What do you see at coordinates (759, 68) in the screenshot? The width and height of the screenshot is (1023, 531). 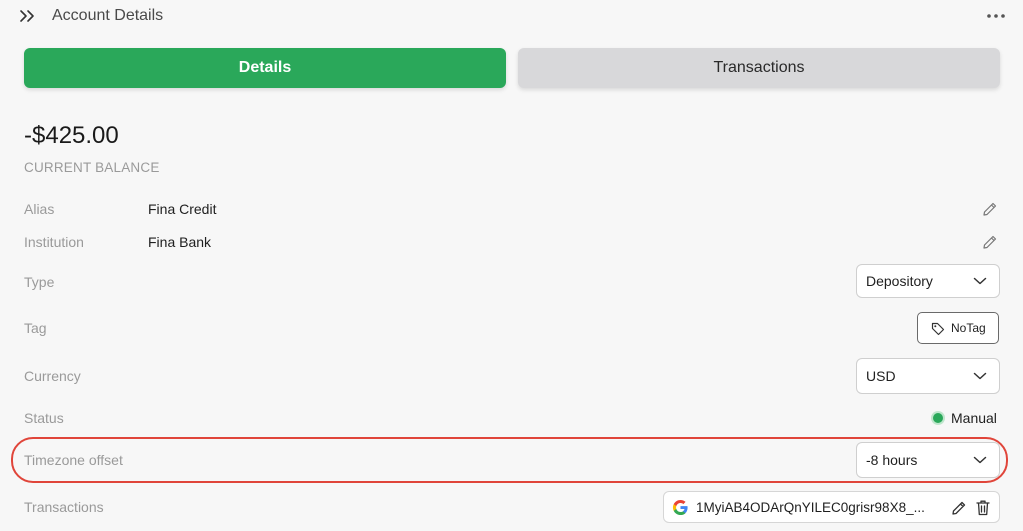 I see `tab-transactions: Transactions` at bounding box center [759, 68].